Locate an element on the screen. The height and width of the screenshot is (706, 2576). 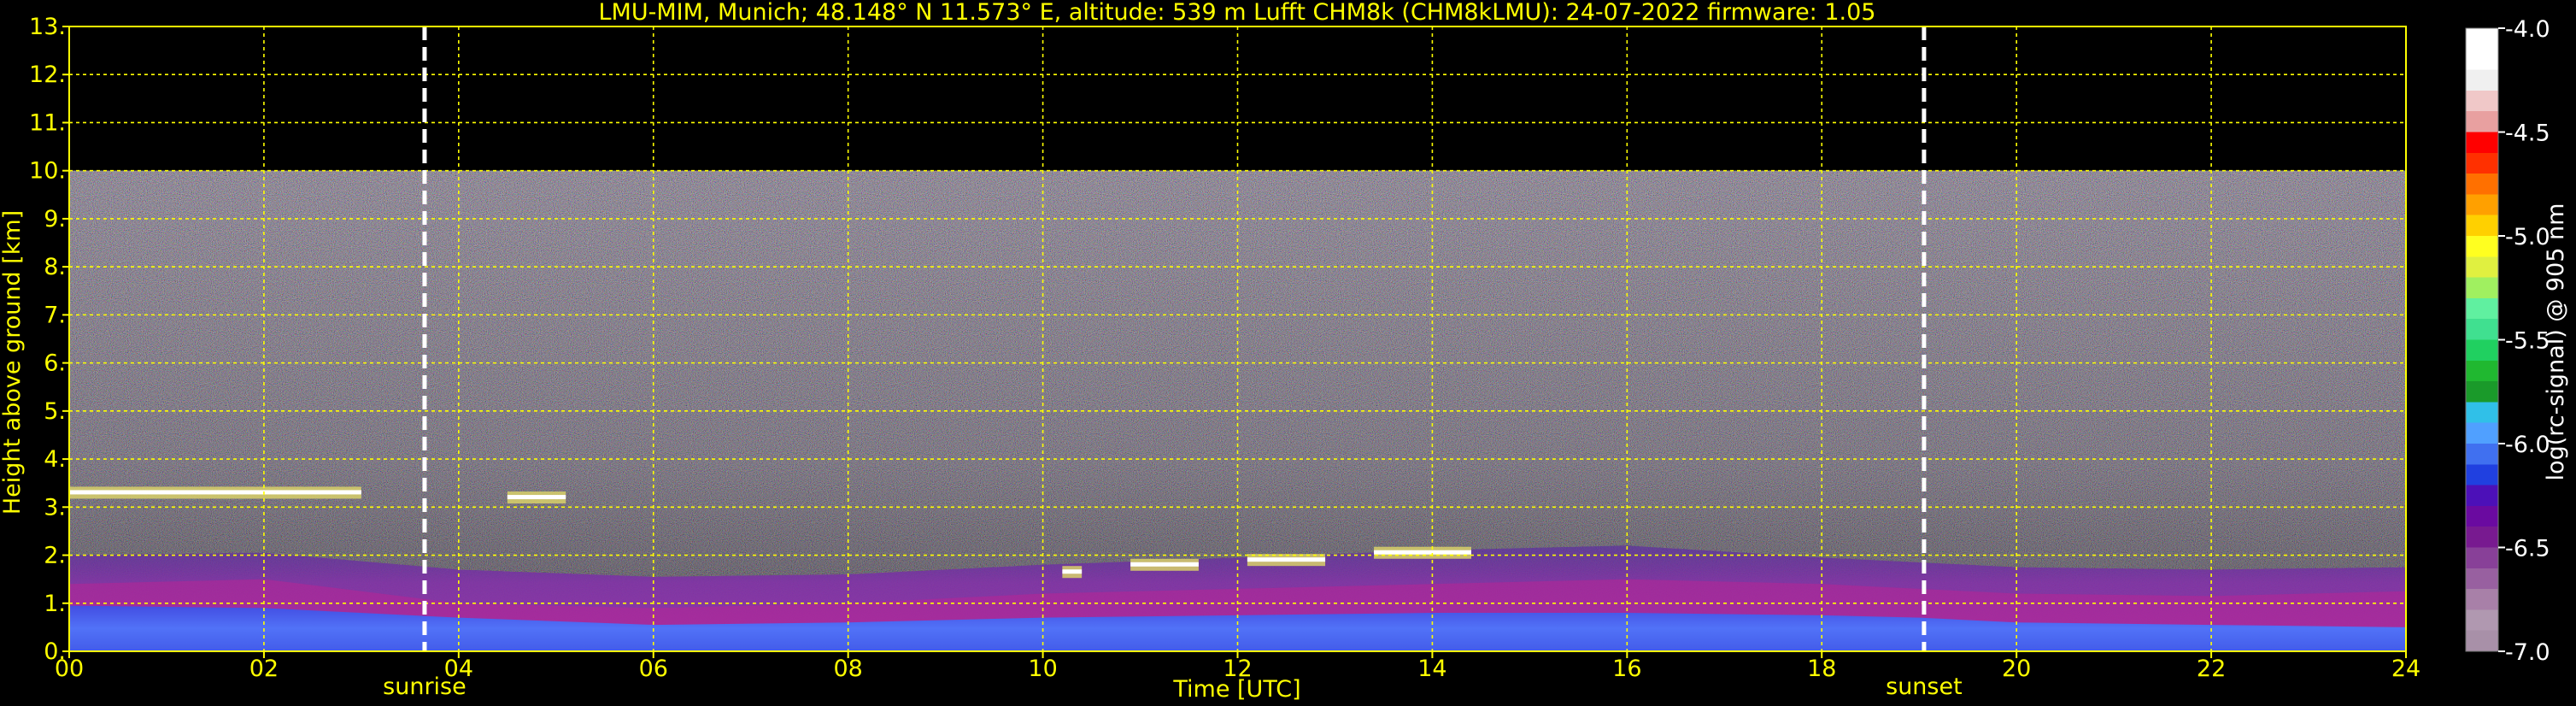
y-tick-label: 7. is located at coordinates (55, 315).